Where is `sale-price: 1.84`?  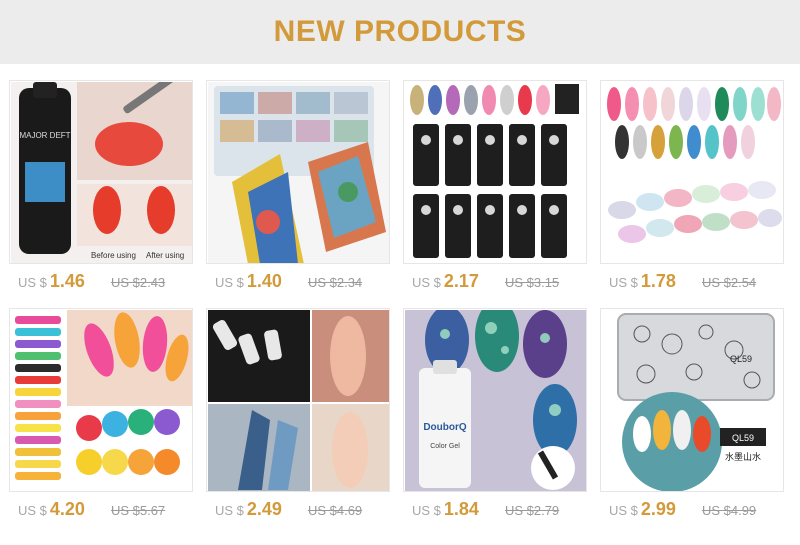 sale-price: 1.84 is located at coordinates (461, 509).